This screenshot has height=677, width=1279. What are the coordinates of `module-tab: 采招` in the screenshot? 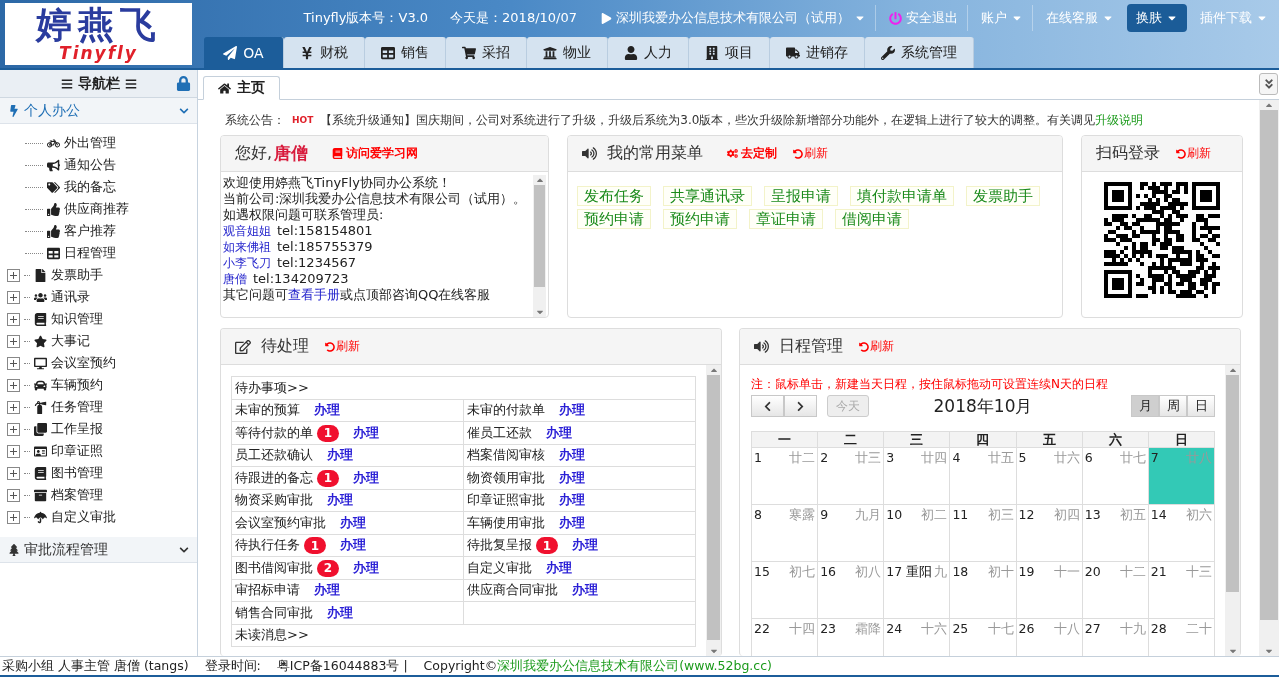 It's located at (486, 52).